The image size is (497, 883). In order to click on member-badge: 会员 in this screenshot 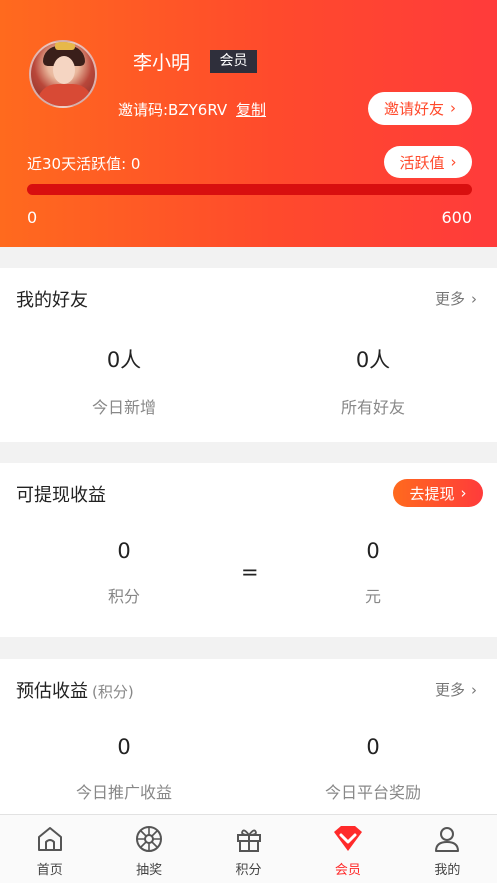, I will do `click(233, 61)`.